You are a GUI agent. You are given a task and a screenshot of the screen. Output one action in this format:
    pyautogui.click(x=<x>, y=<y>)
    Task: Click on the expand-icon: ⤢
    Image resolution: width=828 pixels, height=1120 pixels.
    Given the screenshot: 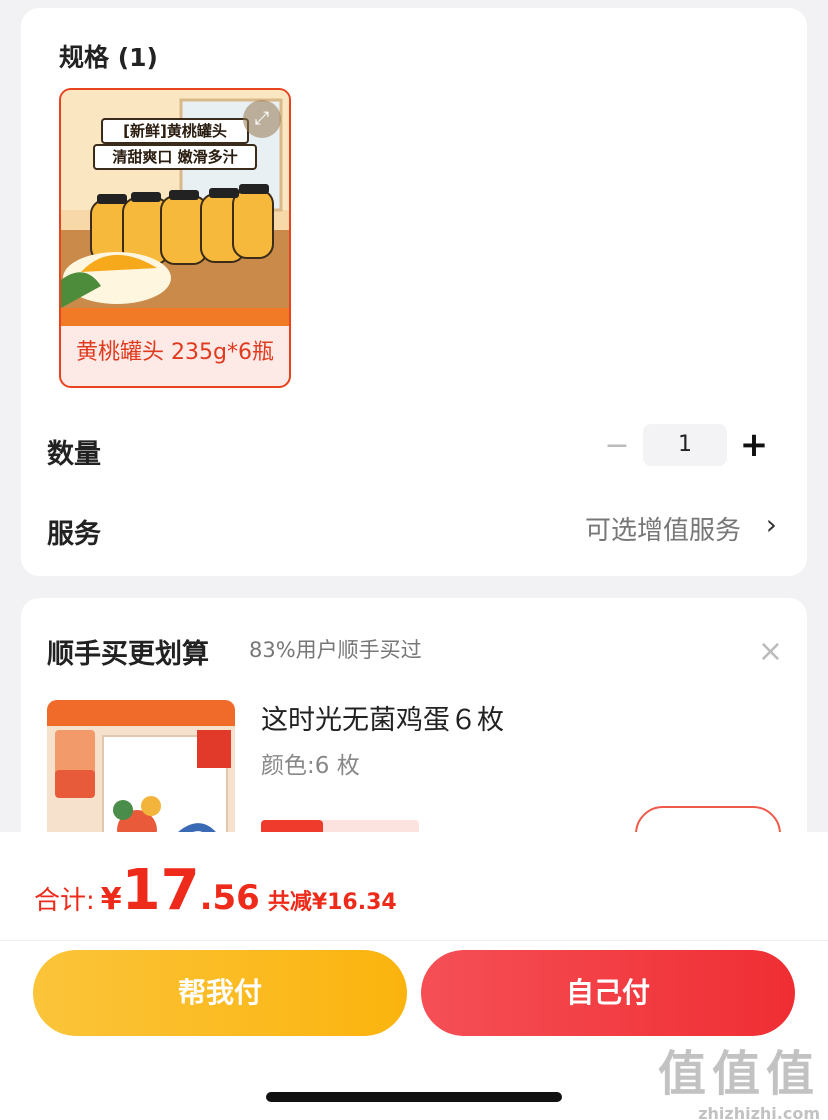 What is the action you would take?
    pyautogui.click(x=262, y=119)
    